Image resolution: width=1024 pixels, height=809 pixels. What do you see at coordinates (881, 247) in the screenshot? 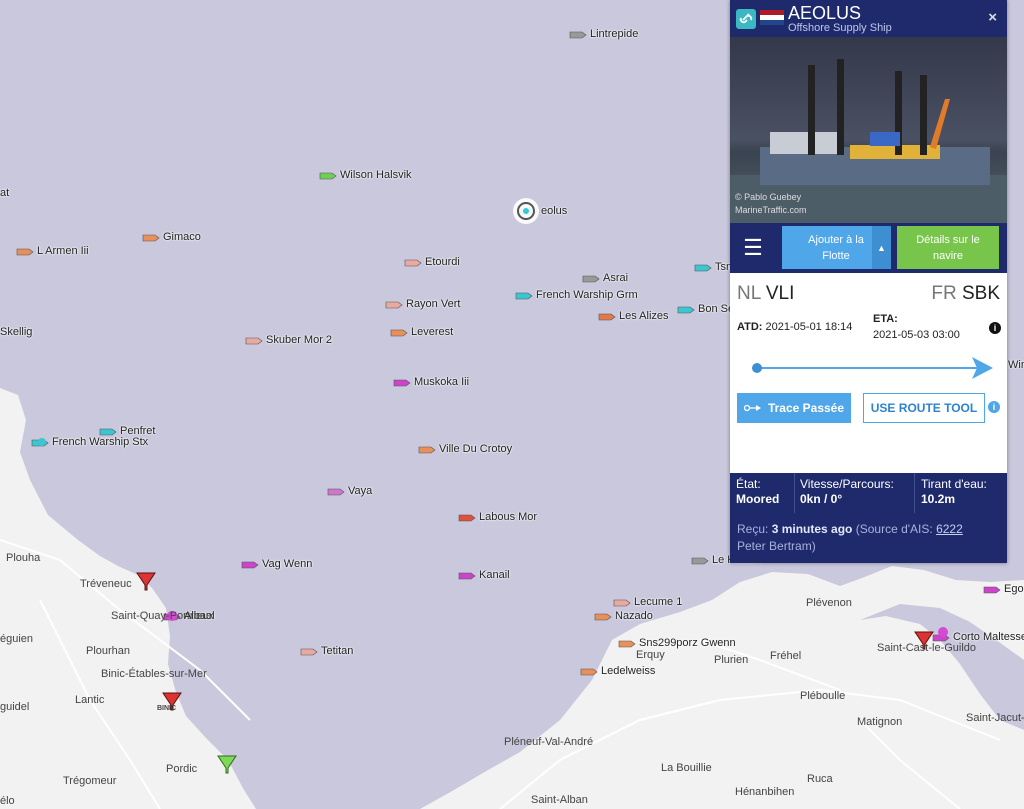
I see `fleet-dropdown-caret-icon: ▲` at bounding box center [881, 247].